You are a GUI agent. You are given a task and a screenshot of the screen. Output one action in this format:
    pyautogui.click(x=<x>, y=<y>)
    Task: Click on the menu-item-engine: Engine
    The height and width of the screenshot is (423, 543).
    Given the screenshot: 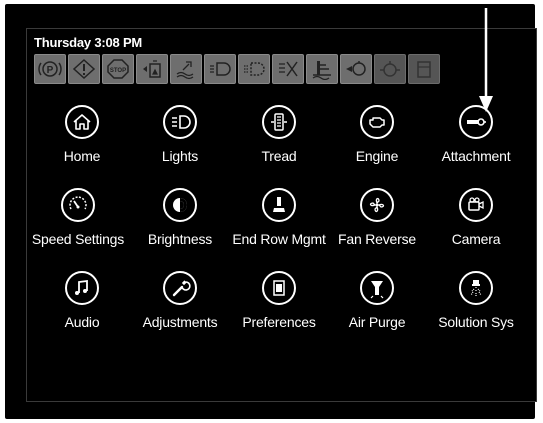 What is the action you would take?
    pyautogui.click(x=377, y=134)
    